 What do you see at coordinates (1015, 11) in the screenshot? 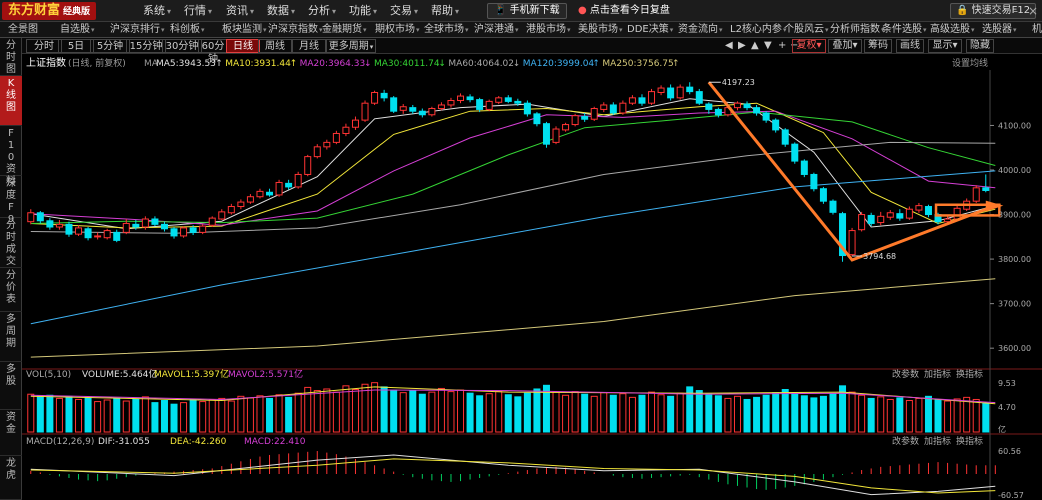
I see `minimize-icon: –` at bounding box center [1015, 11].